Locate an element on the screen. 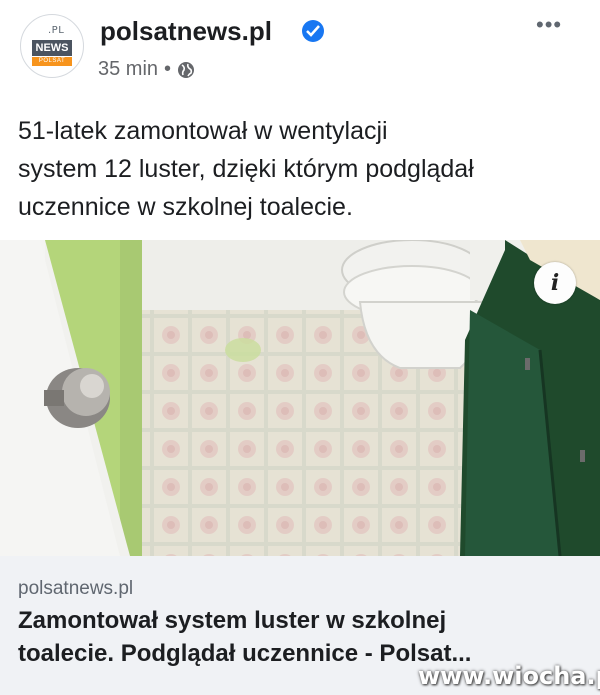 This screenshot has height=695, width=600. link-domain: polsatnews.pl is located at coordinates (76, 588).